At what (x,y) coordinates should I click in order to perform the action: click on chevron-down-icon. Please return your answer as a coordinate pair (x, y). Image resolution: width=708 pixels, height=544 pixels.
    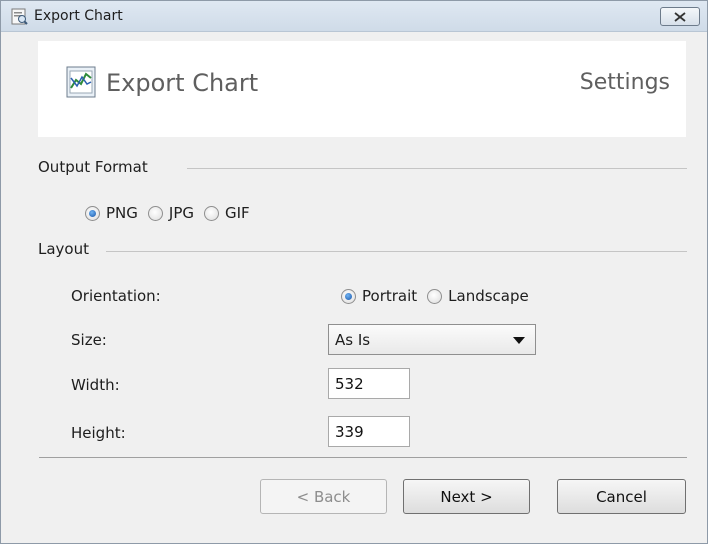
    Looking at the image, I should click on (519, 340).